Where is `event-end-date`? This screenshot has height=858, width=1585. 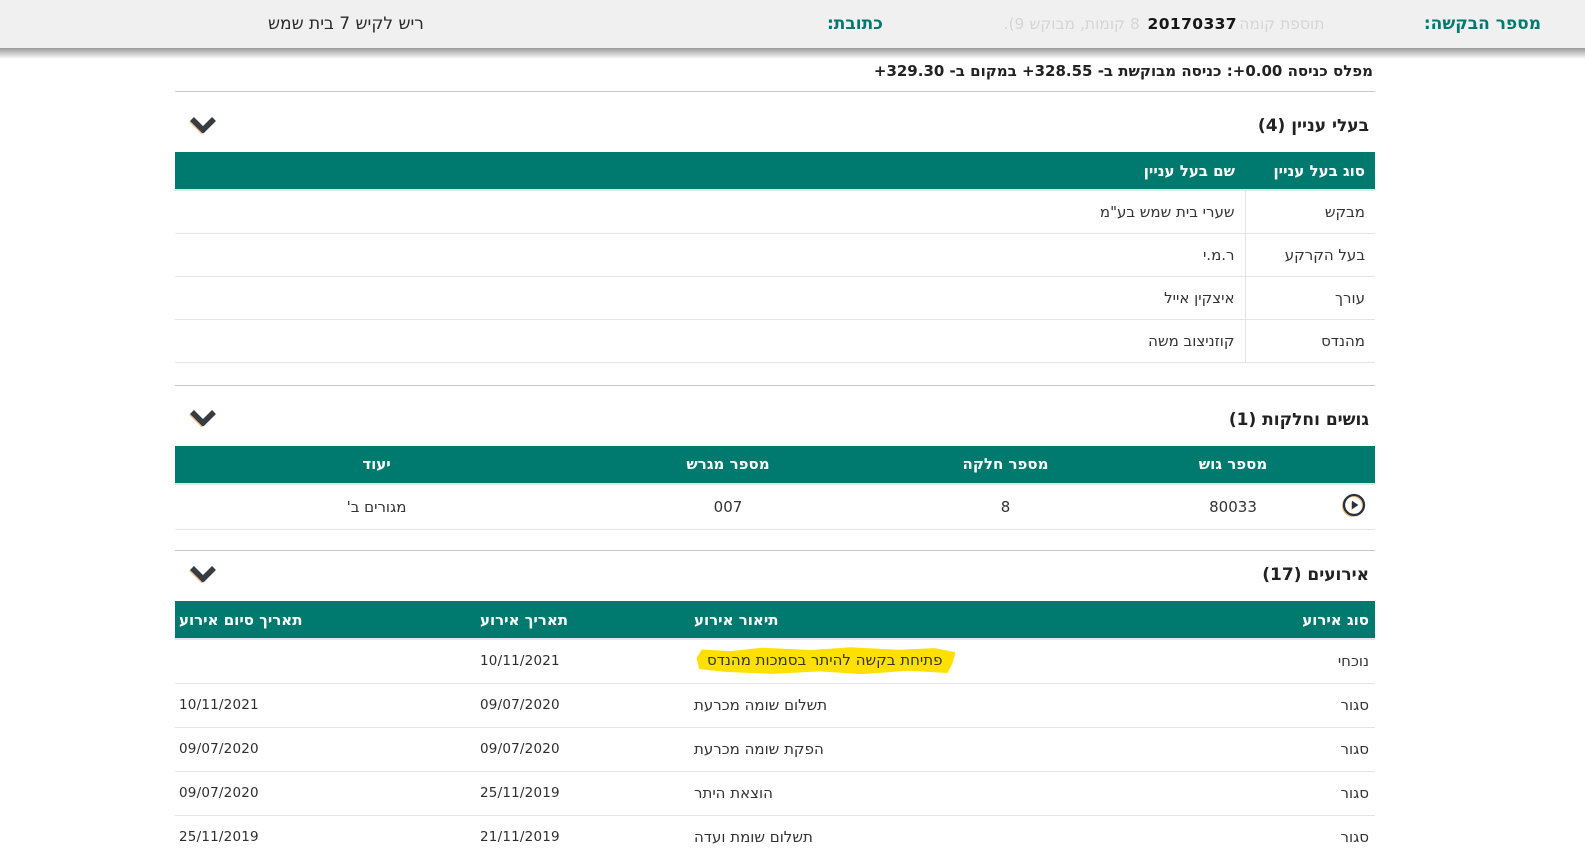 event-end-date is located at coordinates (315, 661).